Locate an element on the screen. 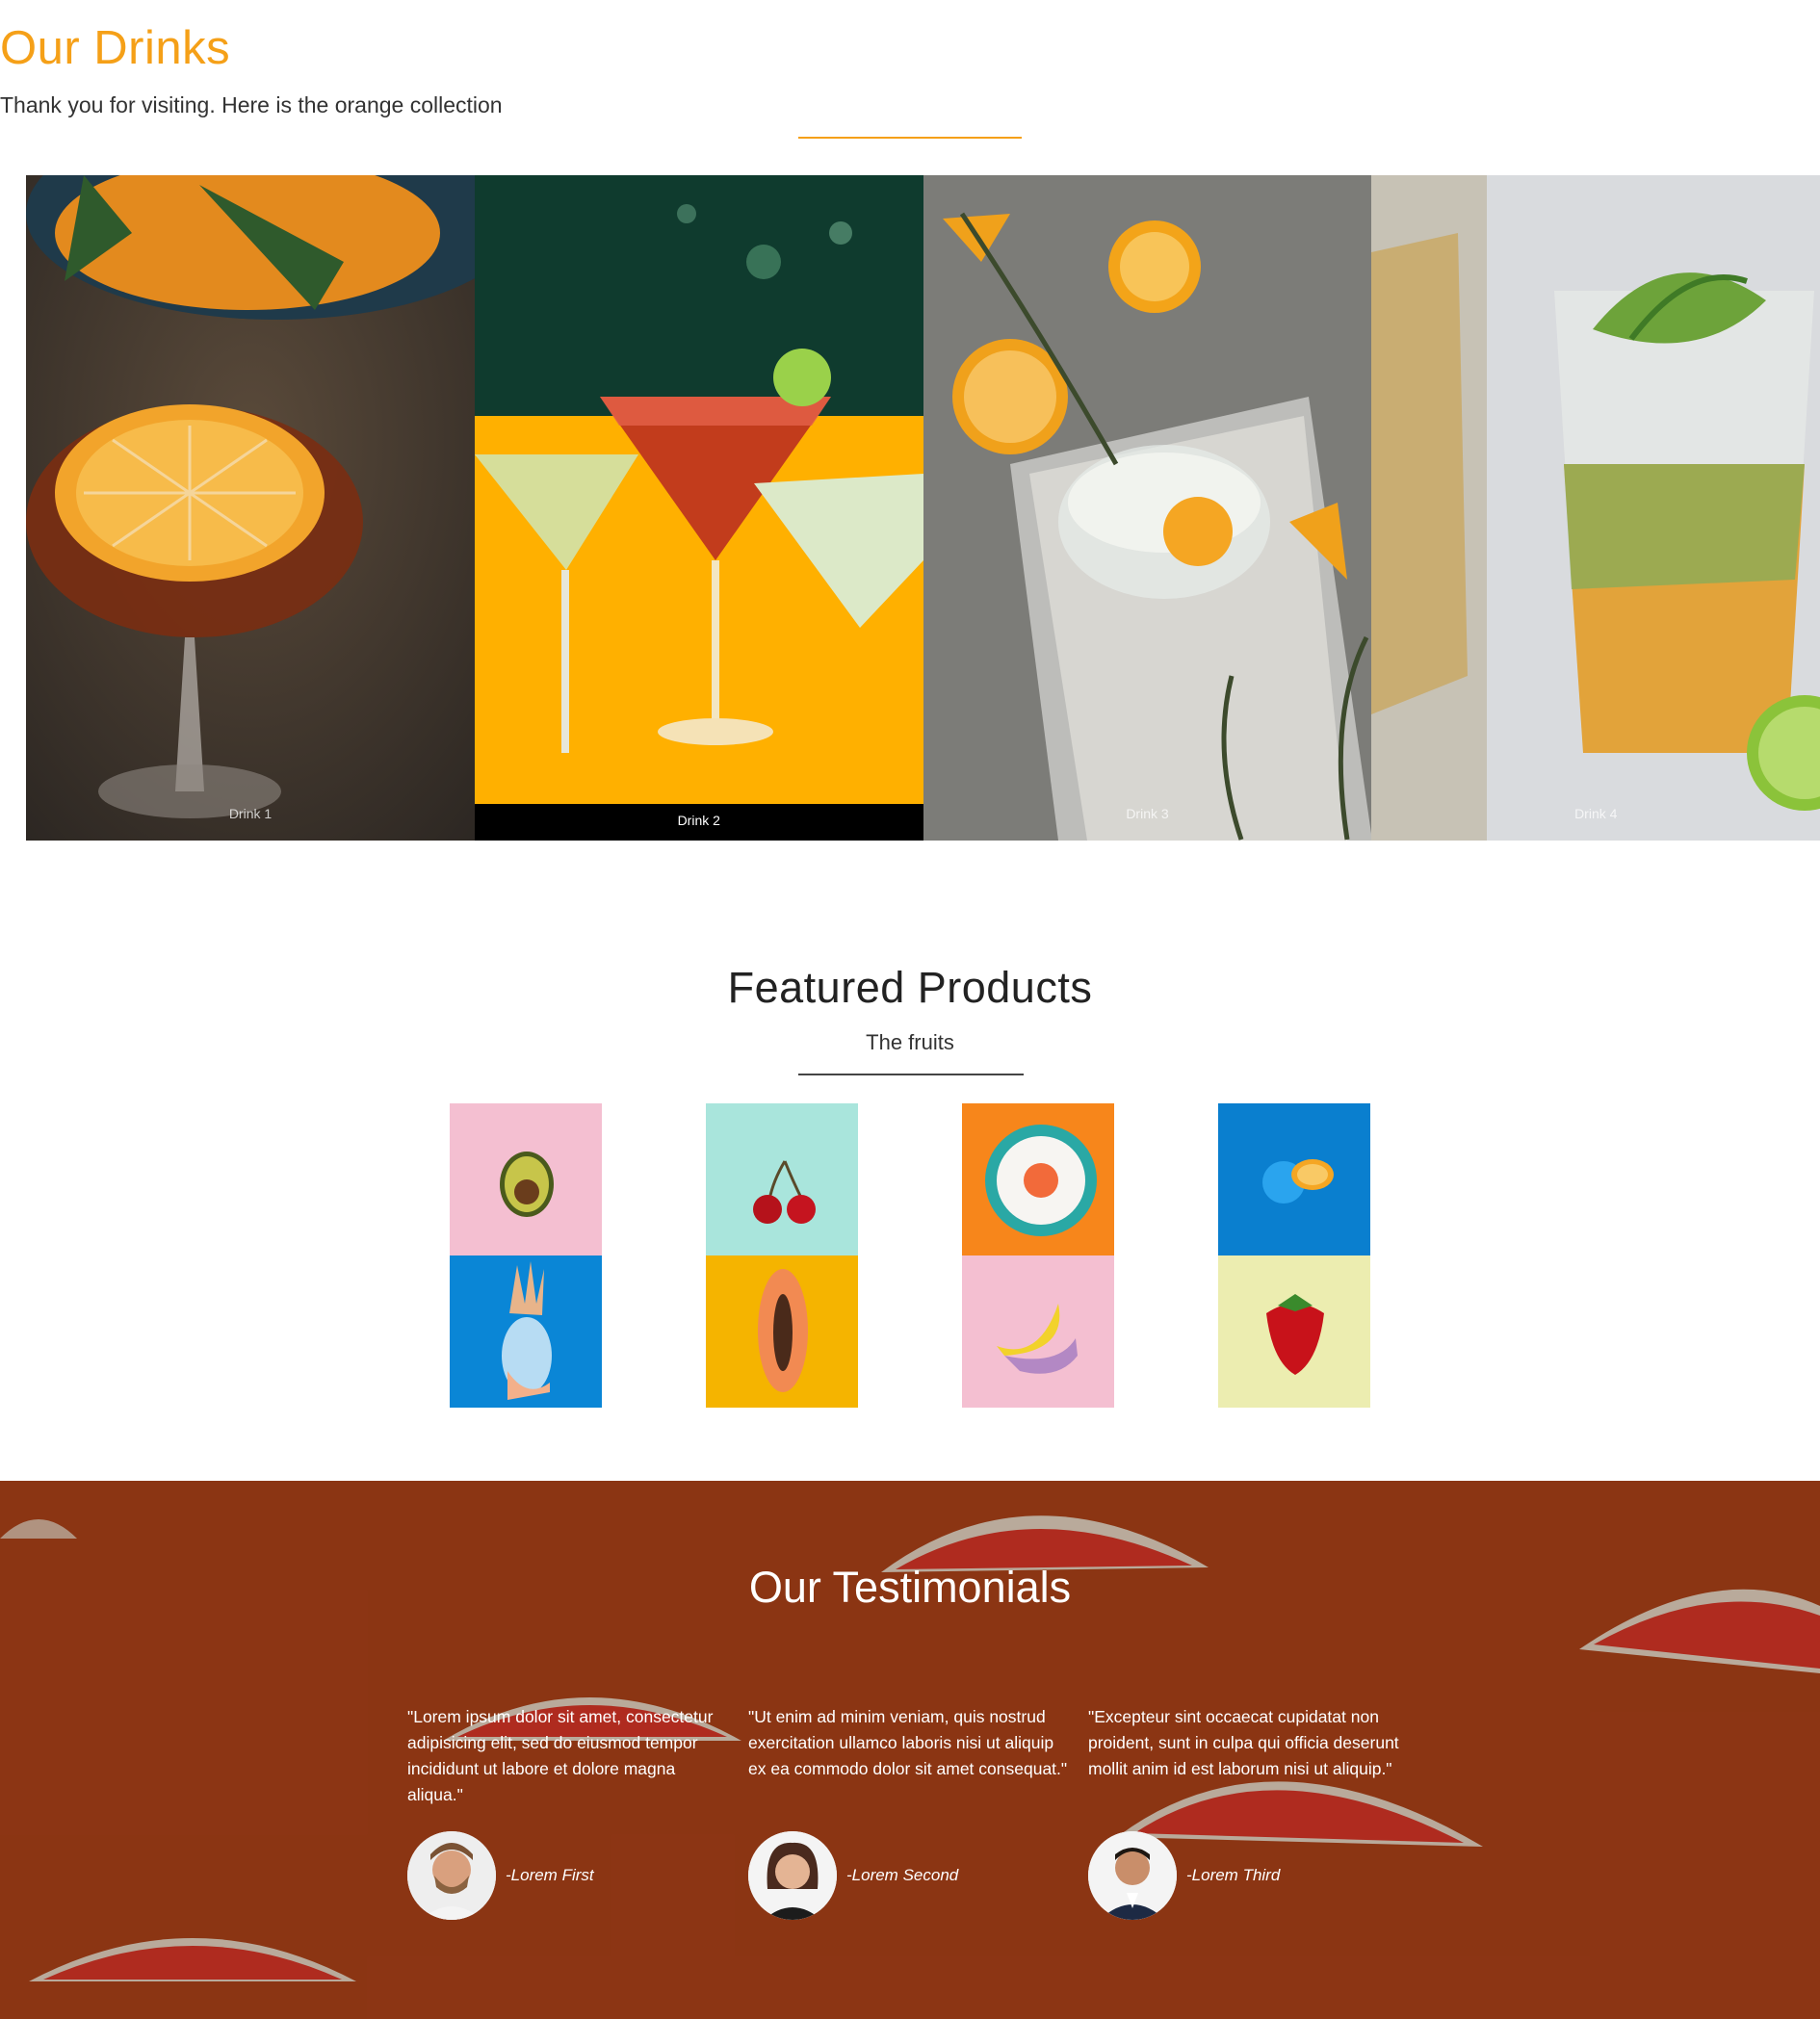  grapefruit-plate-image is located at coordinates (1038, 1179).